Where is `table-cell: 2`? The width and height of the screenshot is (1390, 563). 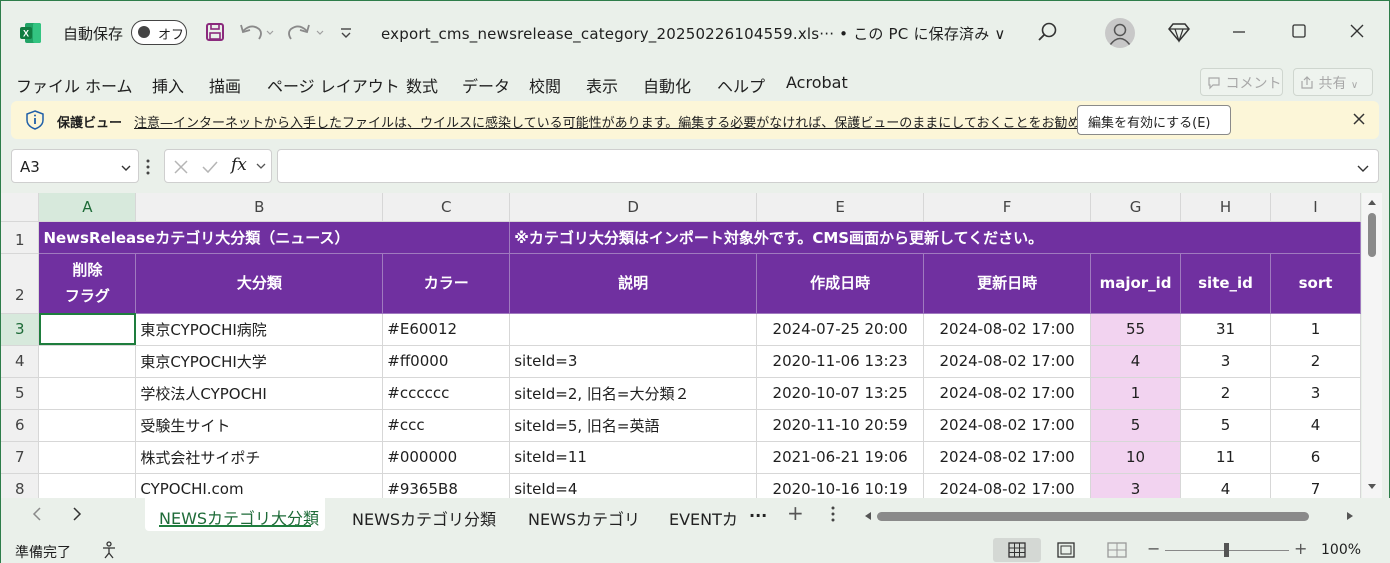 table-cell: 2 is located at coordinates (1225, 393).